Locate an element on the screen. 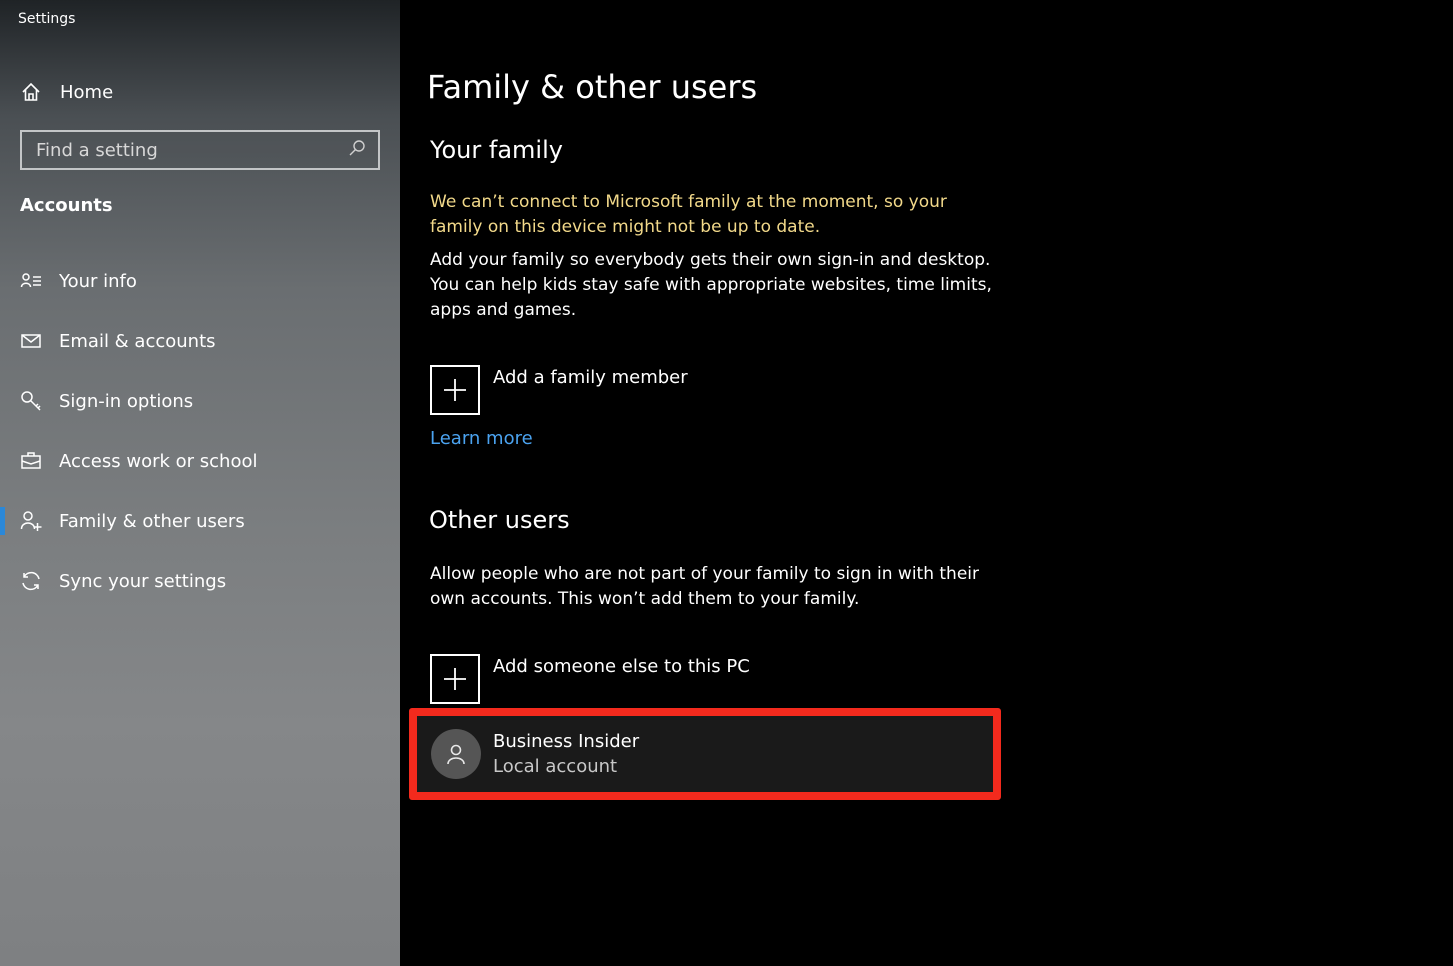  user-avatar-icon is located at coordinates (456, 754).